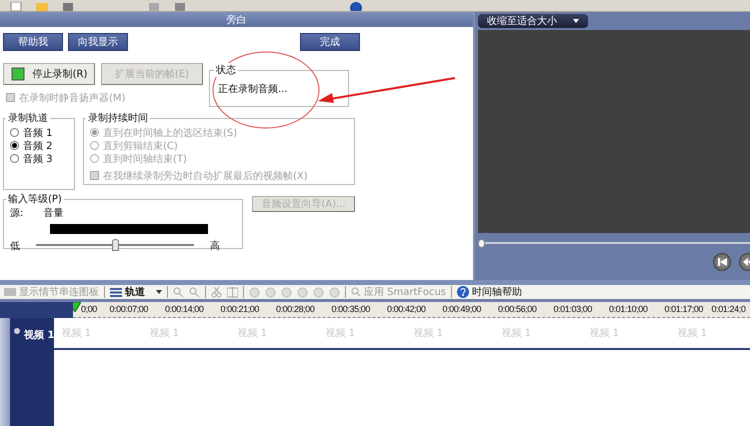 This screenshot has width=750, height=426. I want to click on track-dot-icon, so click(17, 331).